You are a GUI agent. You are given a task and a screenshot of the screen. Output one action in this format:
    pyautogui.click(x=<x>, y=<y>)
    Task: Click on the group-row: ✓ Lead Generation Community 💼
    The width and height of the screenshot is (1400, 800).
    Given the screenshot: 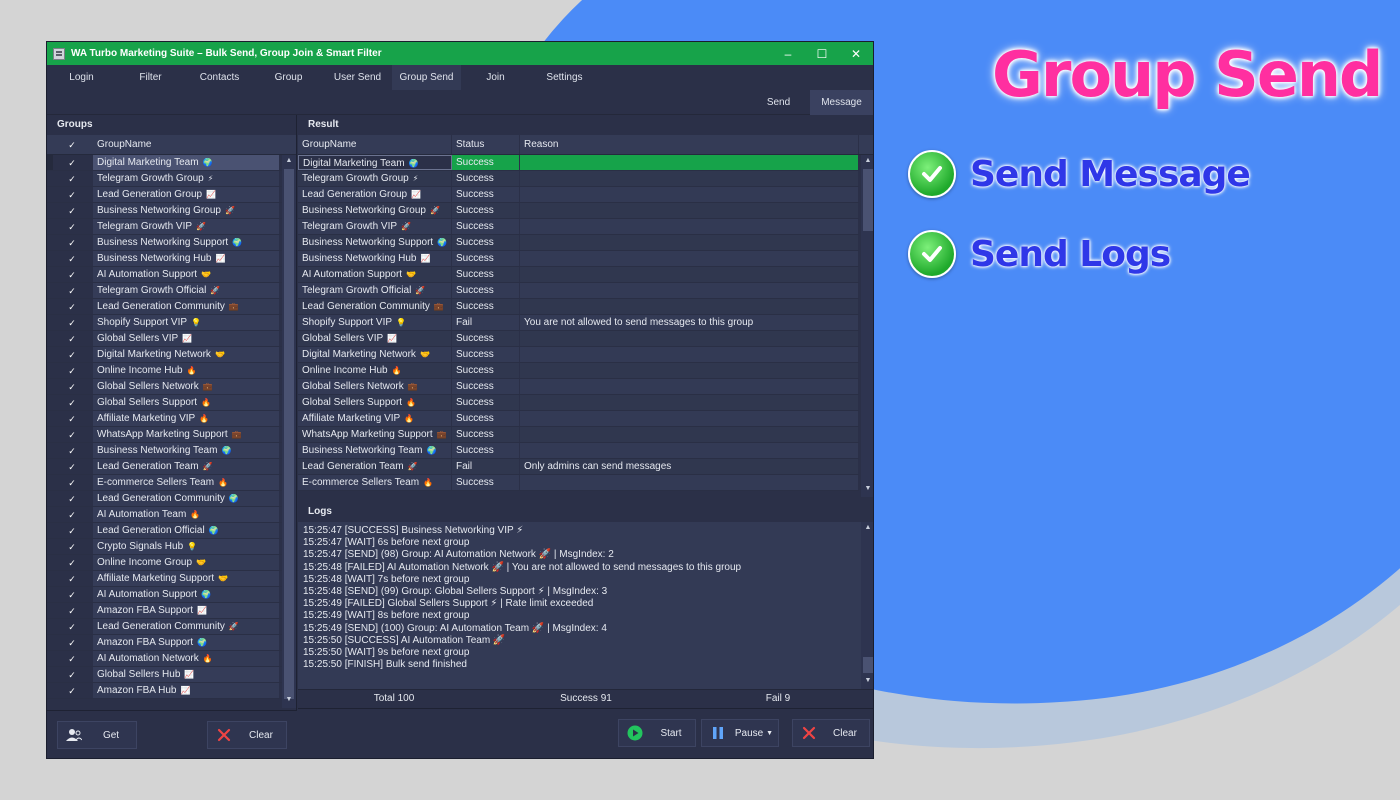 What is the action you would take?
    pyautogui.click(x=165, y=307)
    